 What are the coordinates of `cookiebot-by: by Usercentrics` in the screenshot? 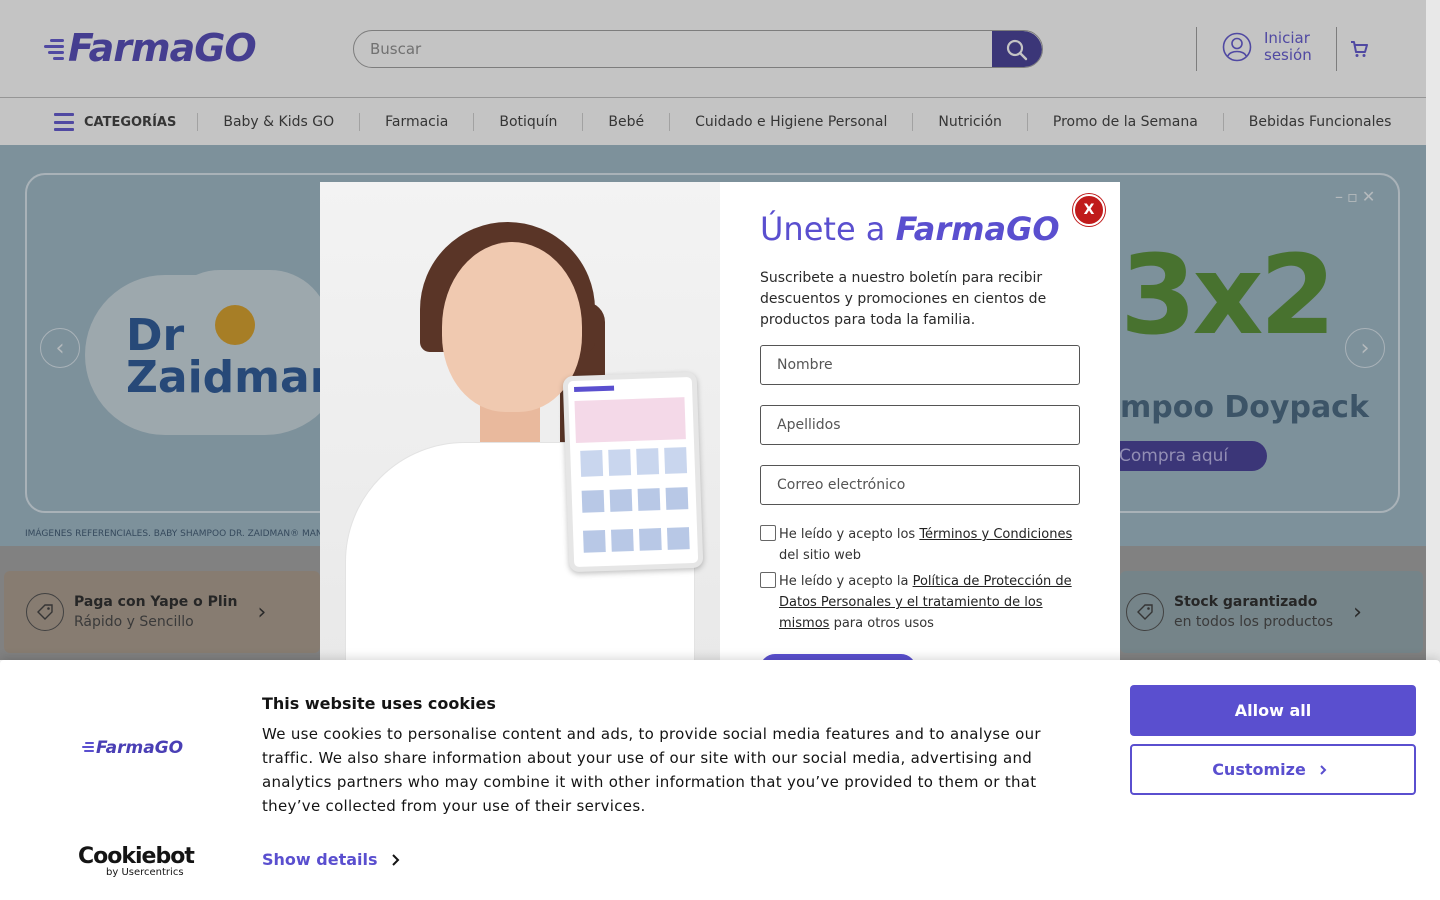 It's located at (145, 872).